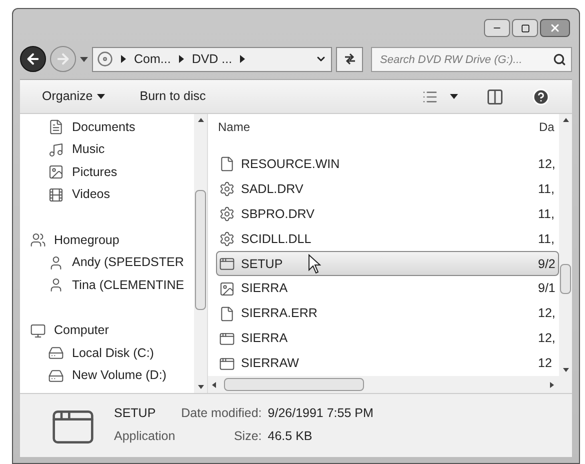 This screenshot has height=464, width=585. I want to click on film-icon, so click(56, 194).